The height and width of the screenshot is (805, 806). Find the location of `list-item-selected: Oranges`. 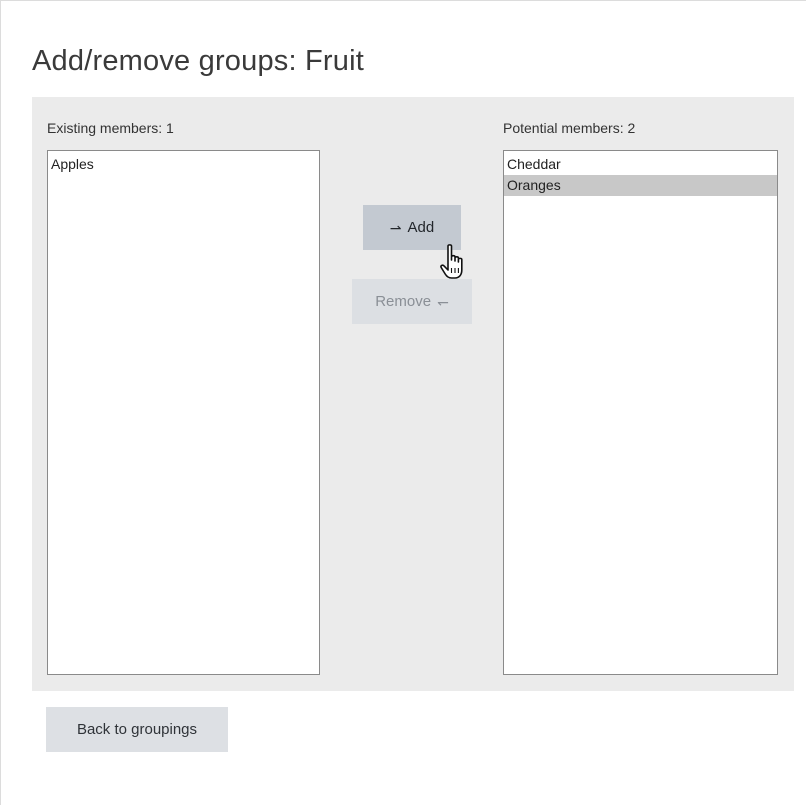

list-item-selected: Oranges is located at coordinates (640, 185).